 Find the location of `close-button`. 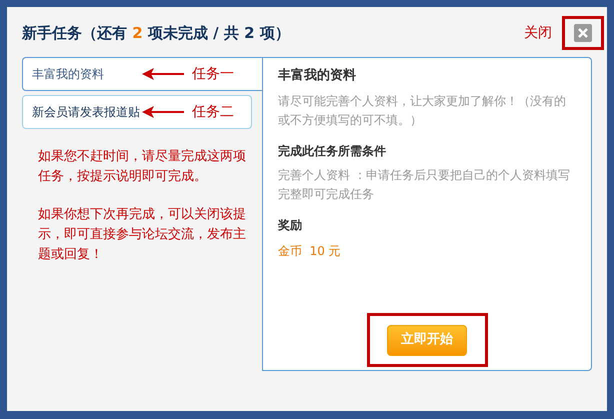

close-button is located at coordinates (583, 33).